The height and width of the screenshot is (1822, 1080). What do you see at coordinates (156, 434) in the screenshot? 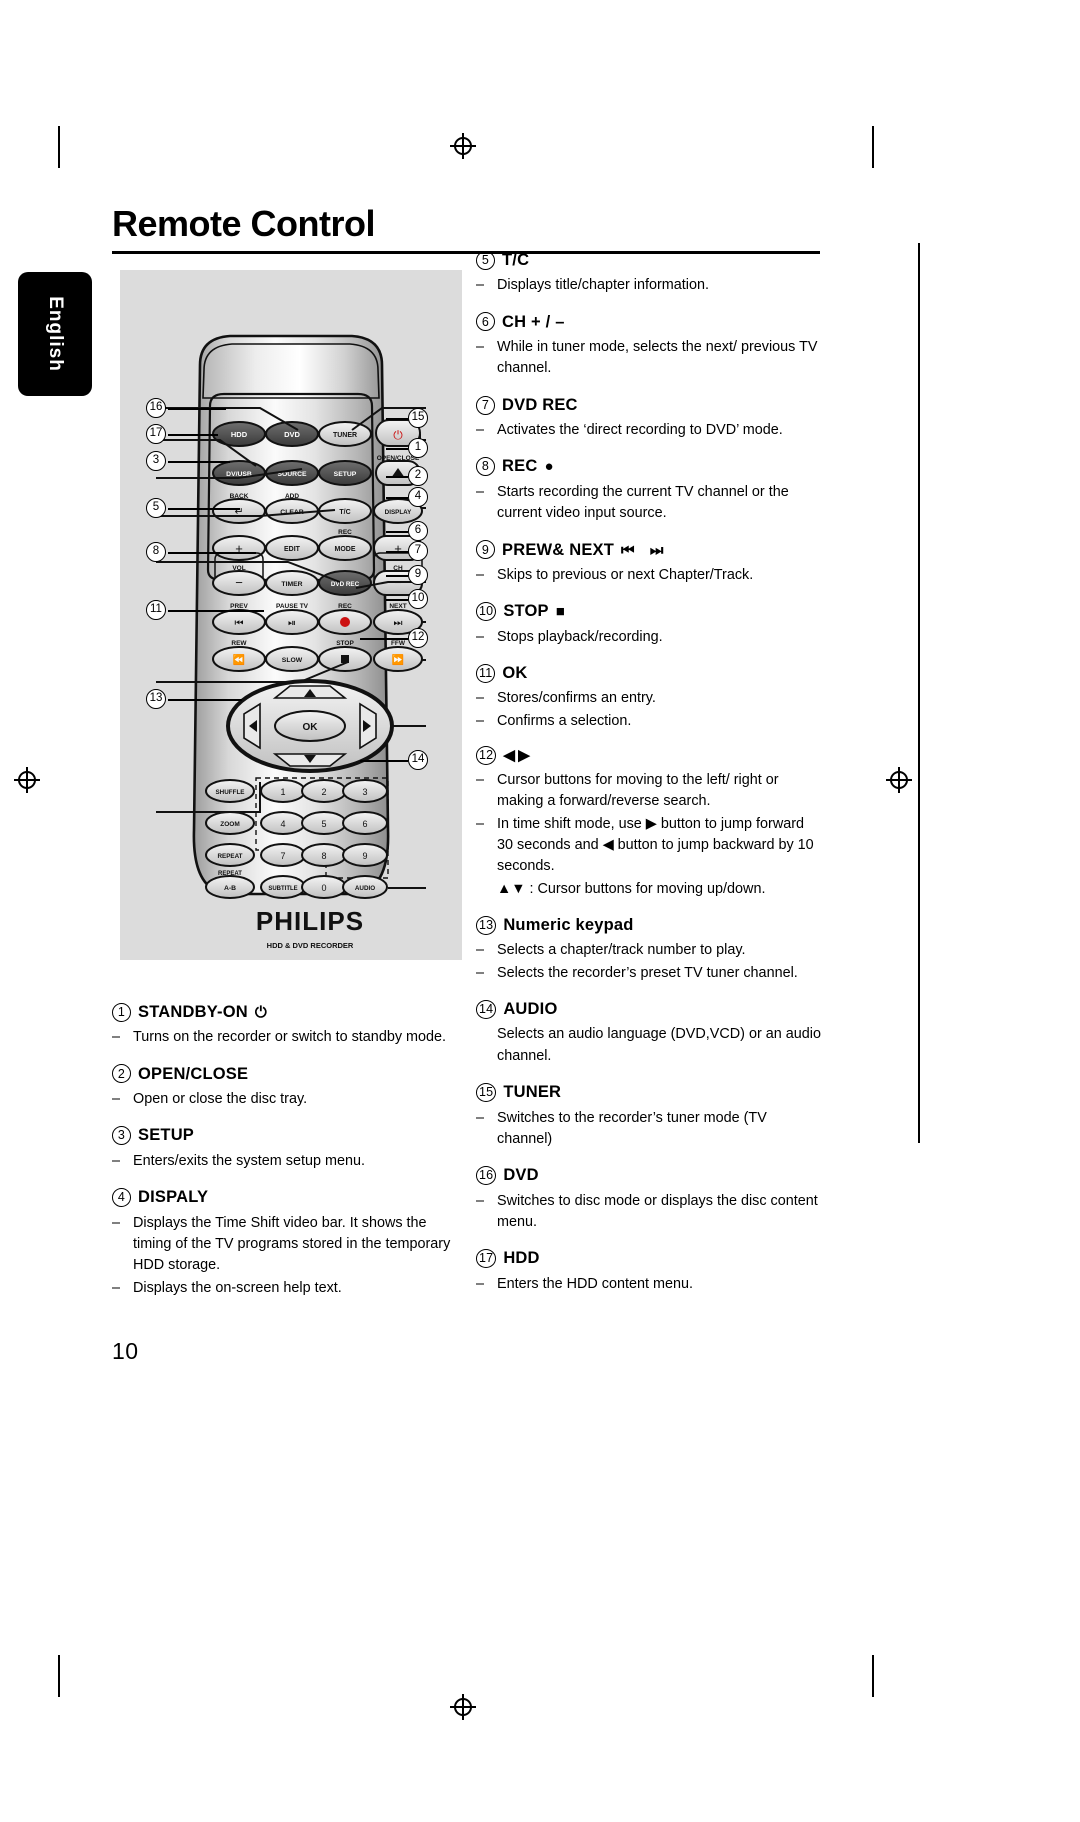
I see `callout-17: 17` at bounding box center [156, 434].